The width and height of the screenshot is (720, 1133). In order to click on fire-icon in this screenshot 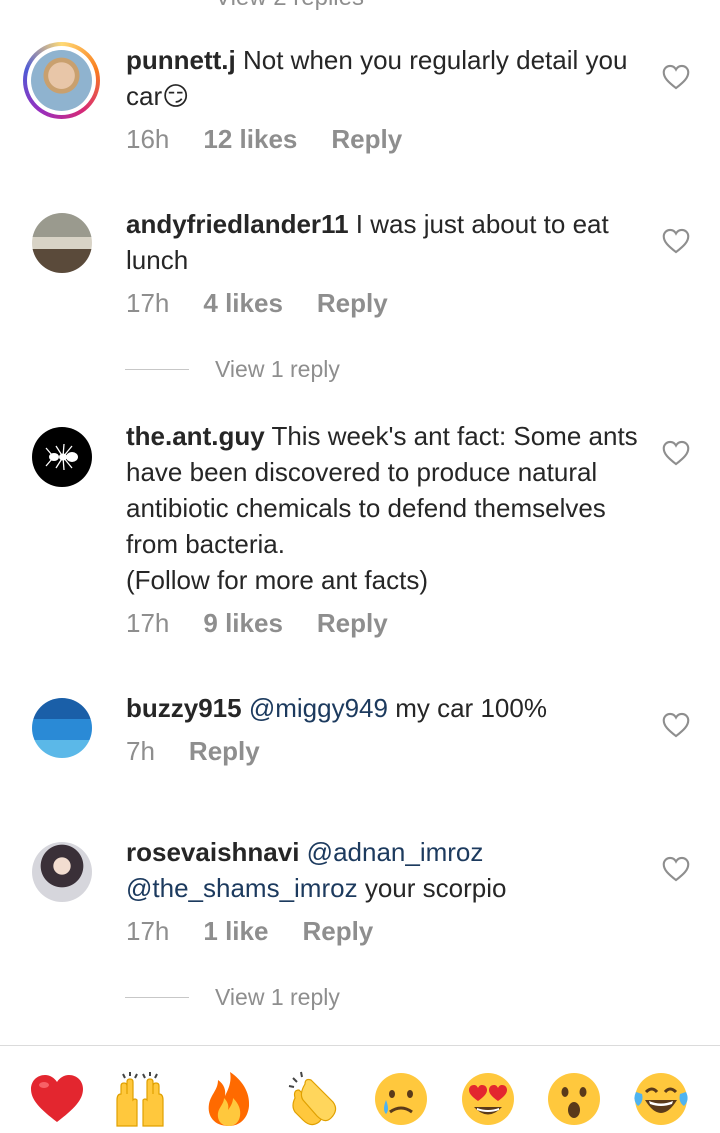, I will do `click(229, 1099)`.